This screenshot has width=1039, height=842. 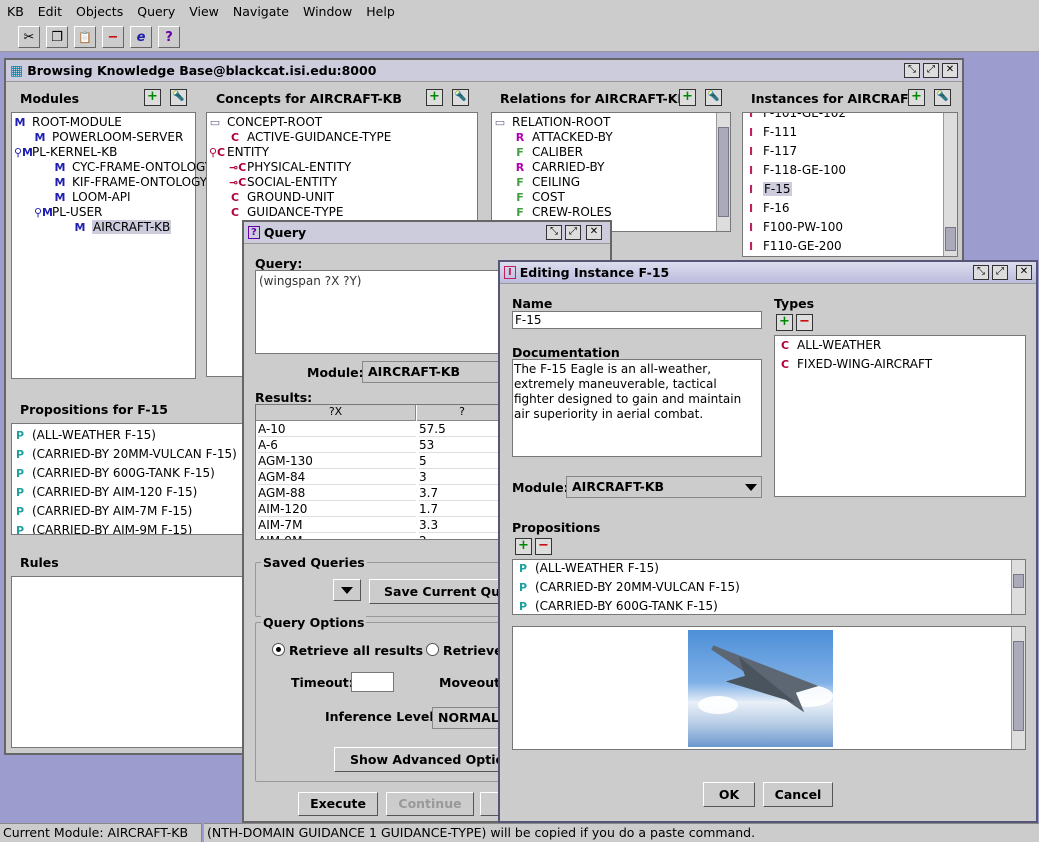 What do you see at coordinates (460, 413) in the screenshot?
I see `column-header: ?` at bounding box center [460, 413].